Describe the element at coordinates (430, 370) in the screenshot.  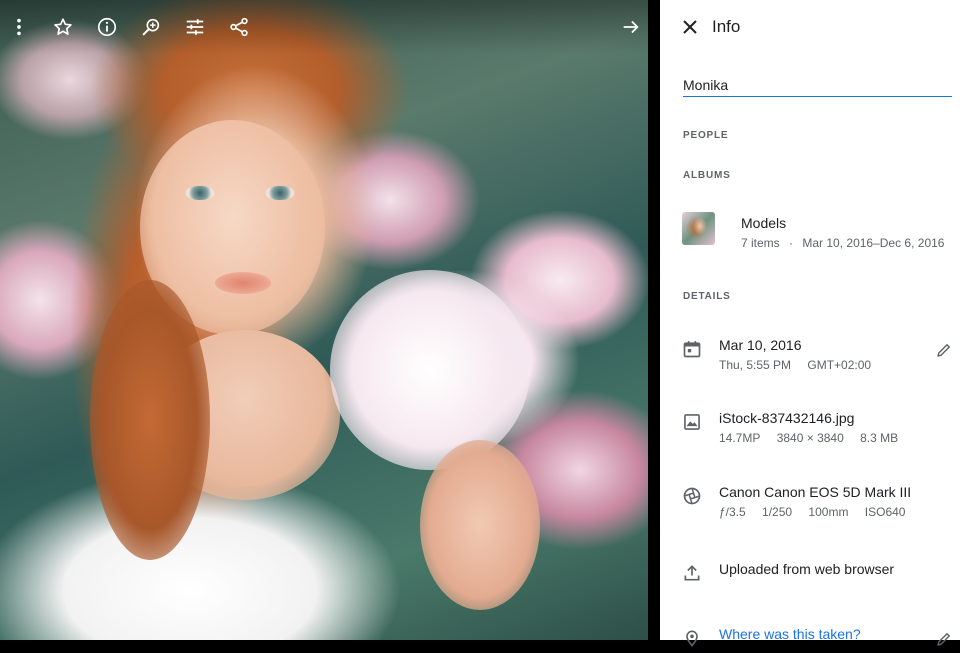
I see `photo-flower` at that location.